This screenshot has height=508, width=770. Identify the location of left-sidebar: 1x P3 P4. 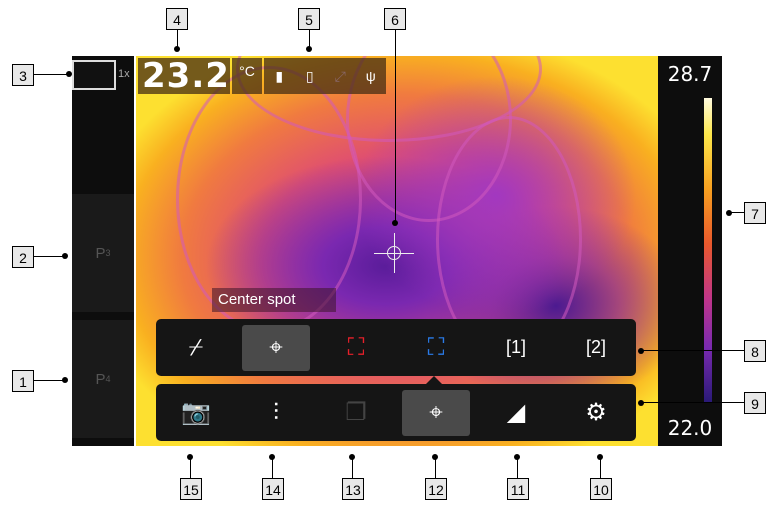
(103, 251).